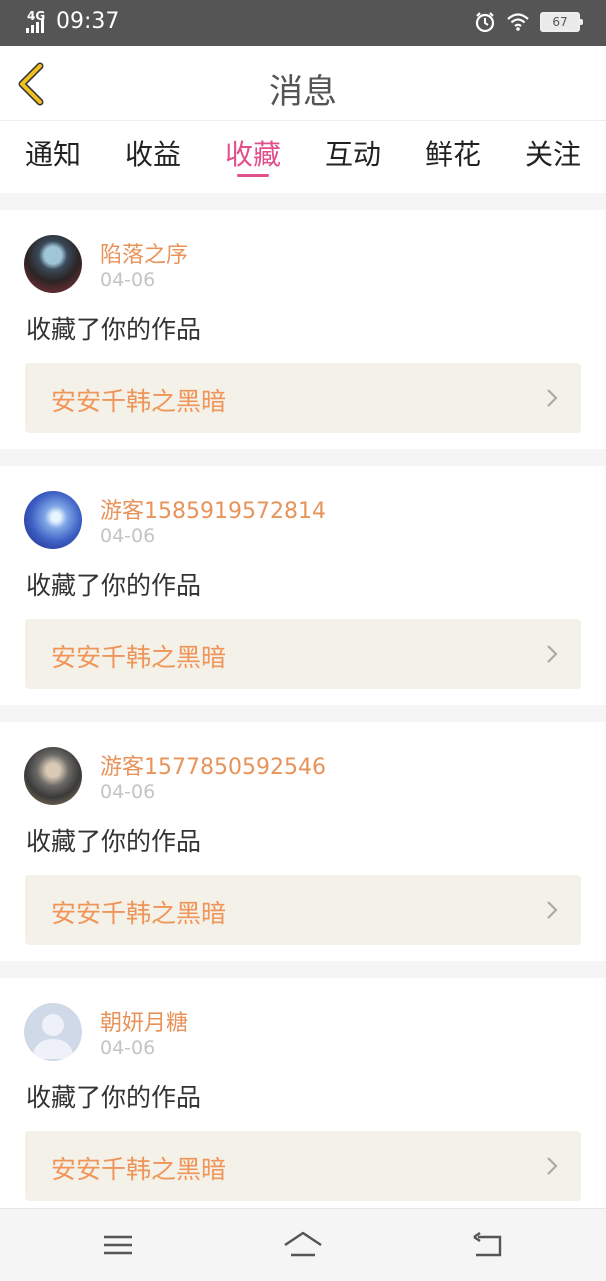 The image size is (606, 1281). I want to click on tab-bar: 通知 收益 收藏 互动 鲜花 关注, so click(303, 157).